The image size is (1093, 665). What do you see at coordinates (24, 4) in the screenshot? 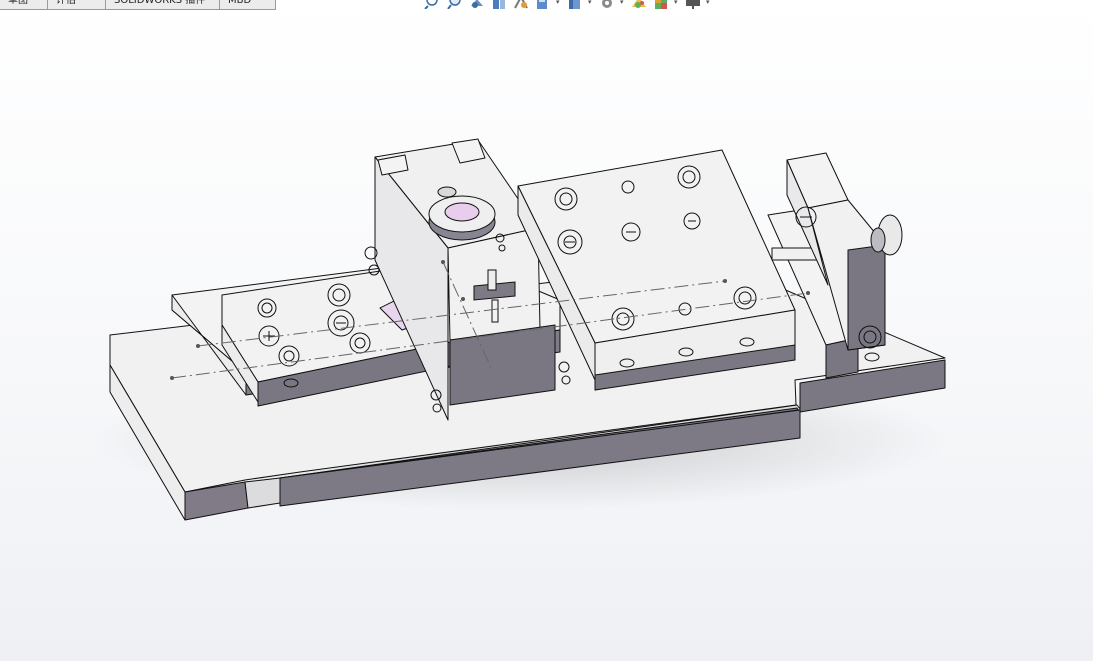
I see `tab-sketch: 草图` at bounding box center [24, 4].